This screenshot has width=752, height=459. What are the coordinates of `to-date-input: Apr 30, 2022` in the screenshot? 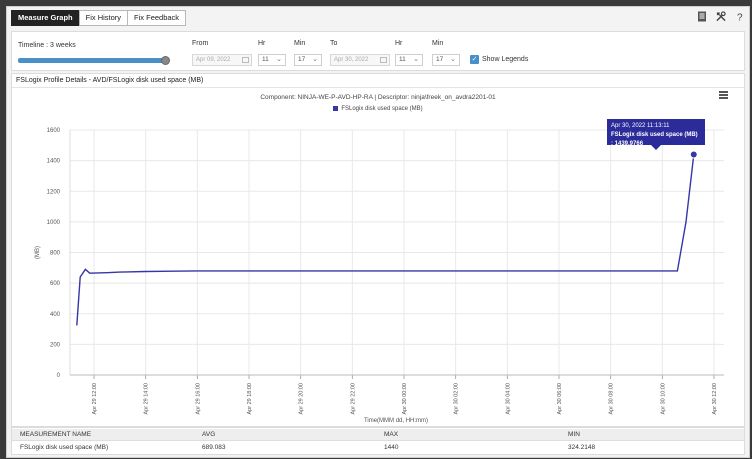 It's located at (360, 60).